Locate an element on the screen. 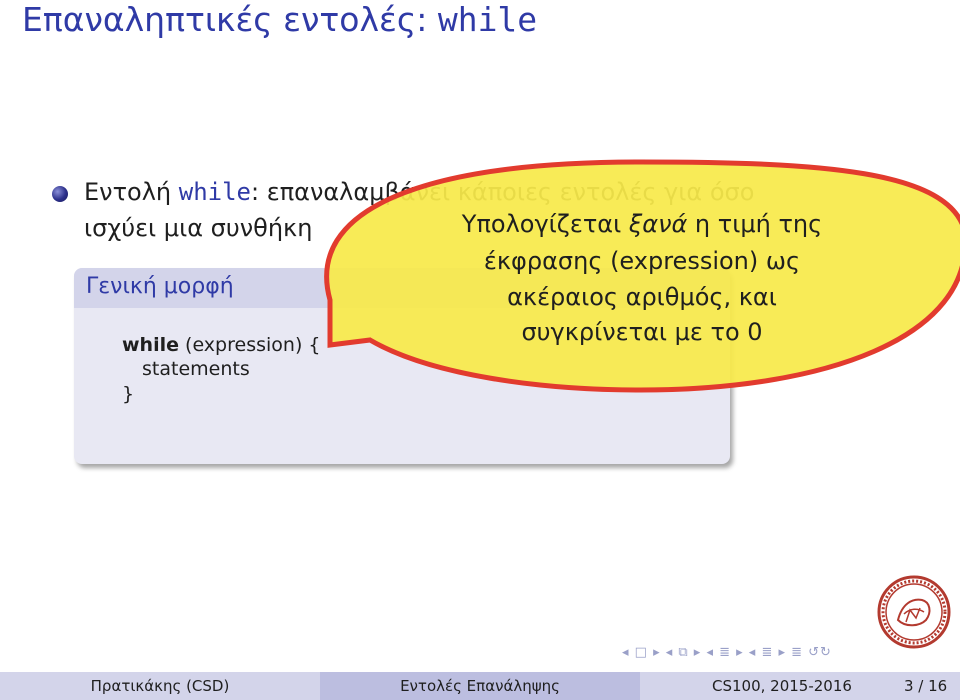  footer-author-box: Πρατικάκης (CSD) is located at coordinates (160, 686).